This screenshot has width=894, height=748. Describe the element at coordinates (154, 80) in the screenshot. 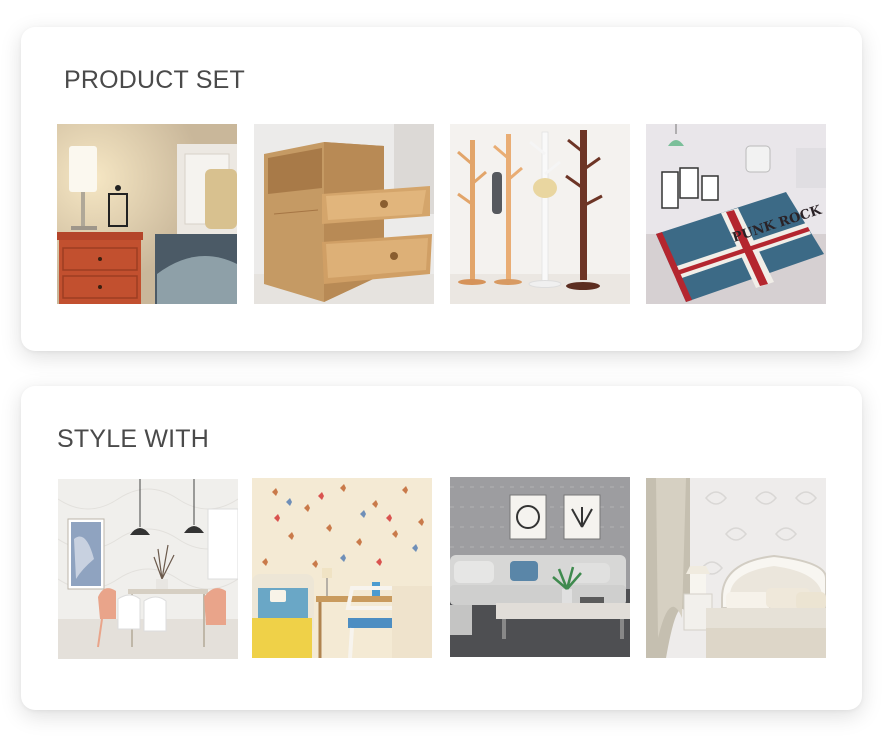

I see `product-set-title: PRODUCT SET` at that location.